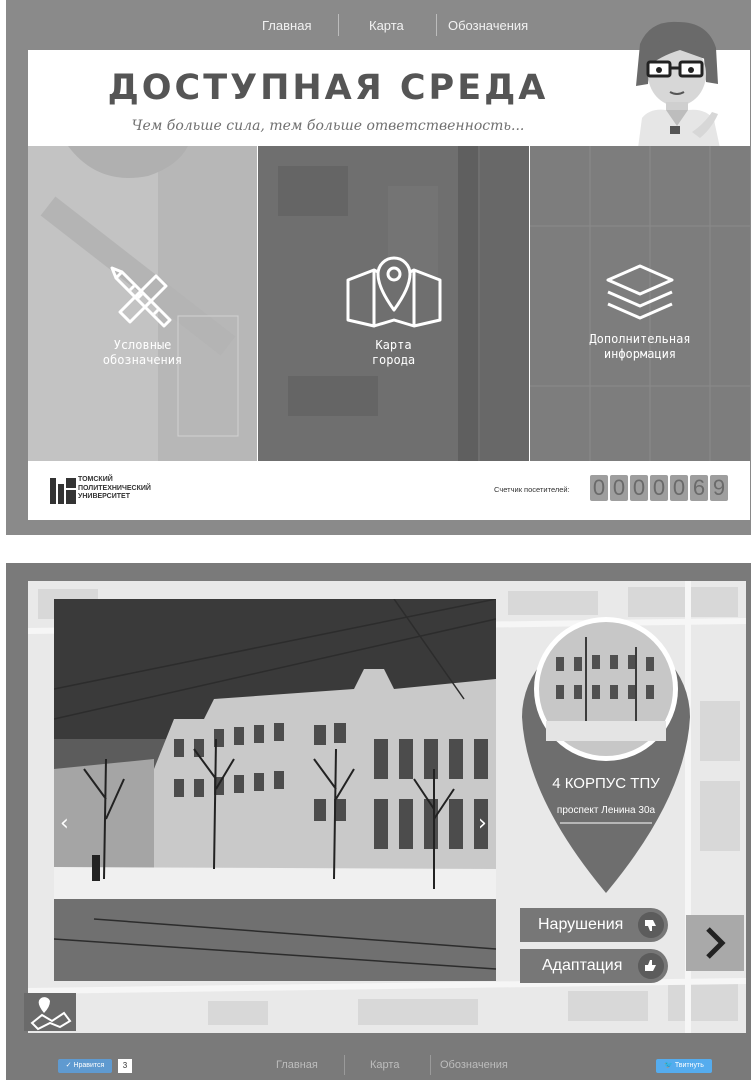 The width and height of the screenshot is (753, 1080). What do you see at coordinates (488, 25) in the screenshot?
I see `nav-legend-link: Обозначения` at bounding box center [488, 25].